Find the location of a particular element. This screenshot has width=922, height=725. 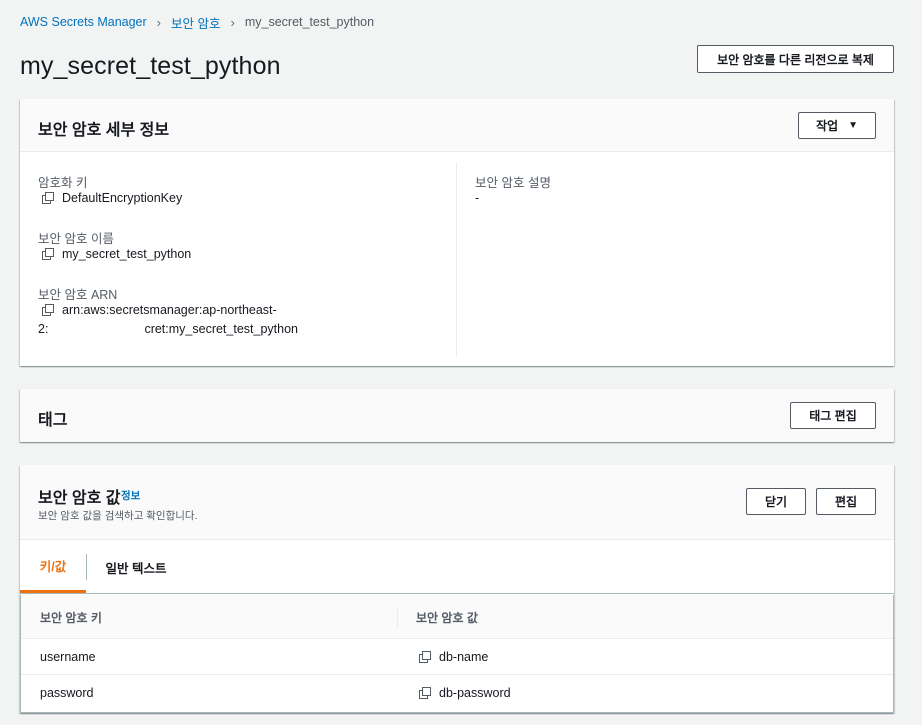

page-title: my_secret_test_python is located at coordinates (150, 66).